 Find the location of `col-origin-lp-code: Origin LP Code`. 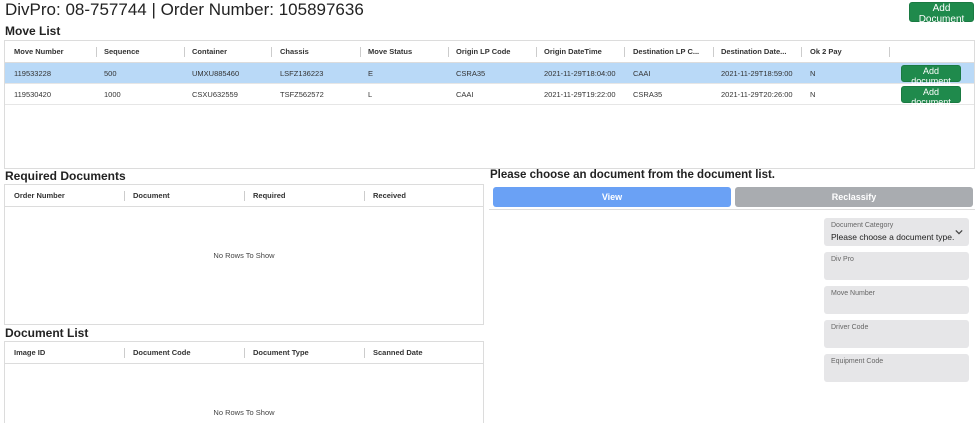

col-origin-lp-code: Origin LP Code is located at coordinates (483, 52).